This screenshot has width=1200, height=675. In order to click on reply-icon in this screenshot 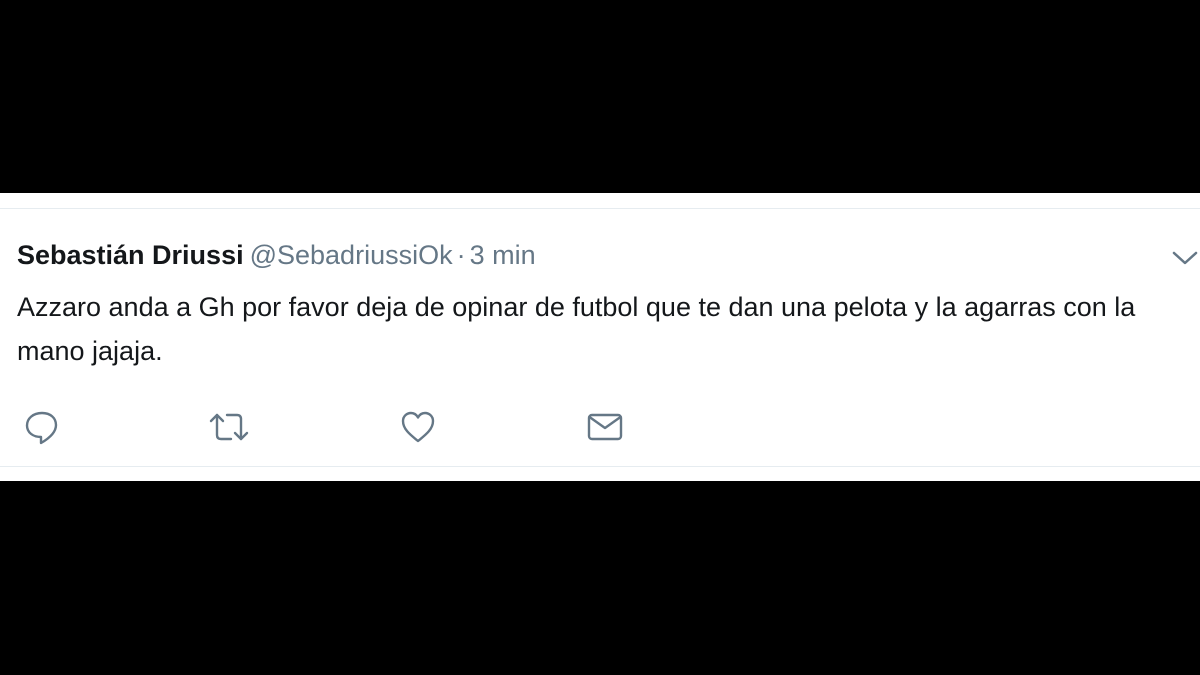, I will do `click(41, 428)`.